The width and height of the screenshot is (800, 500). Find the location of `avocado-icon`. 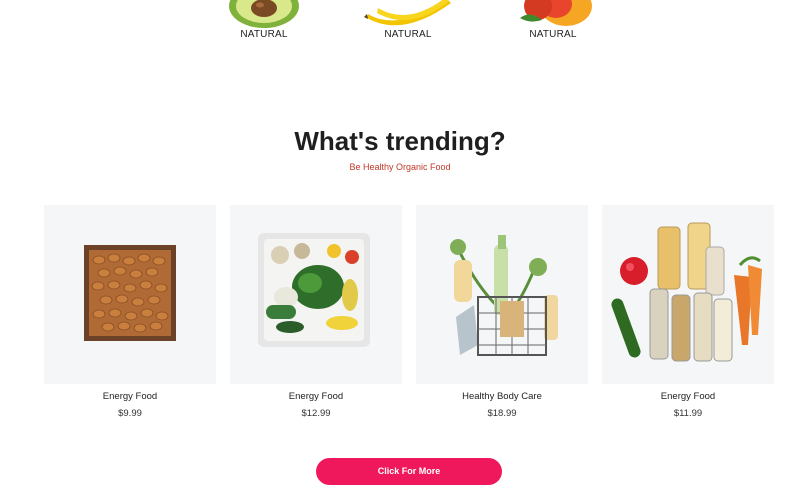

avocado-icon is located at coordinates (264, 14).